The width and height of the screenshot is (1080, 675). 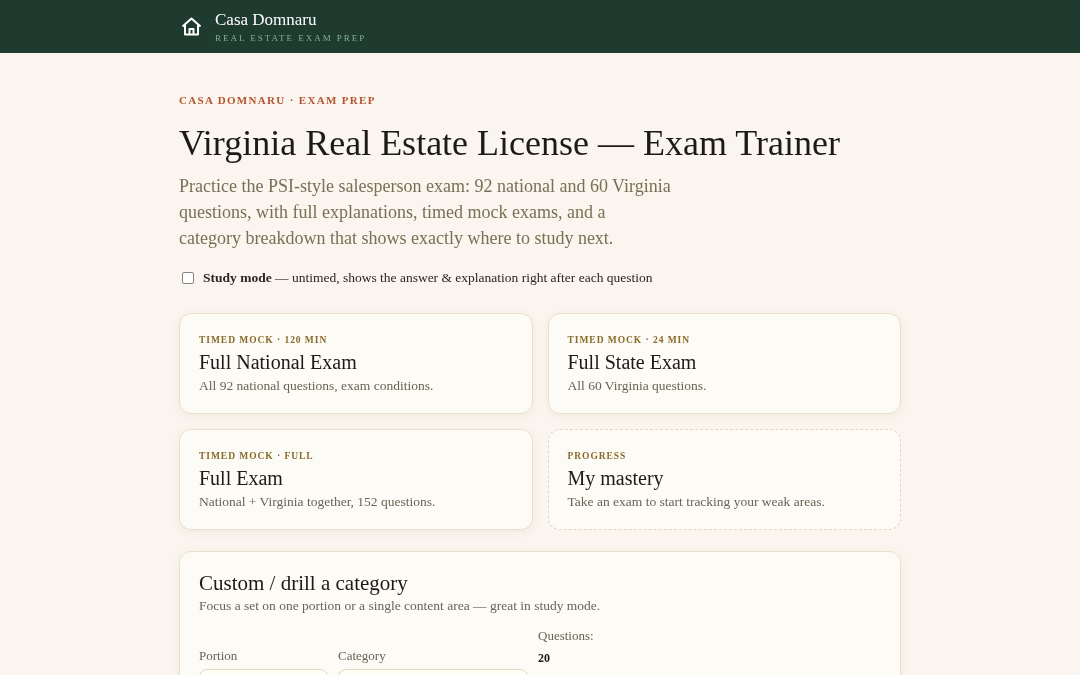 I want to click on intro-text: Practice the PSI-style salesperson exam: 92 national and 60 Virginia questions, with full explanations, timed mock exams, and a category breakdown that shows exactly where to study next., so click(x=425, y=212).